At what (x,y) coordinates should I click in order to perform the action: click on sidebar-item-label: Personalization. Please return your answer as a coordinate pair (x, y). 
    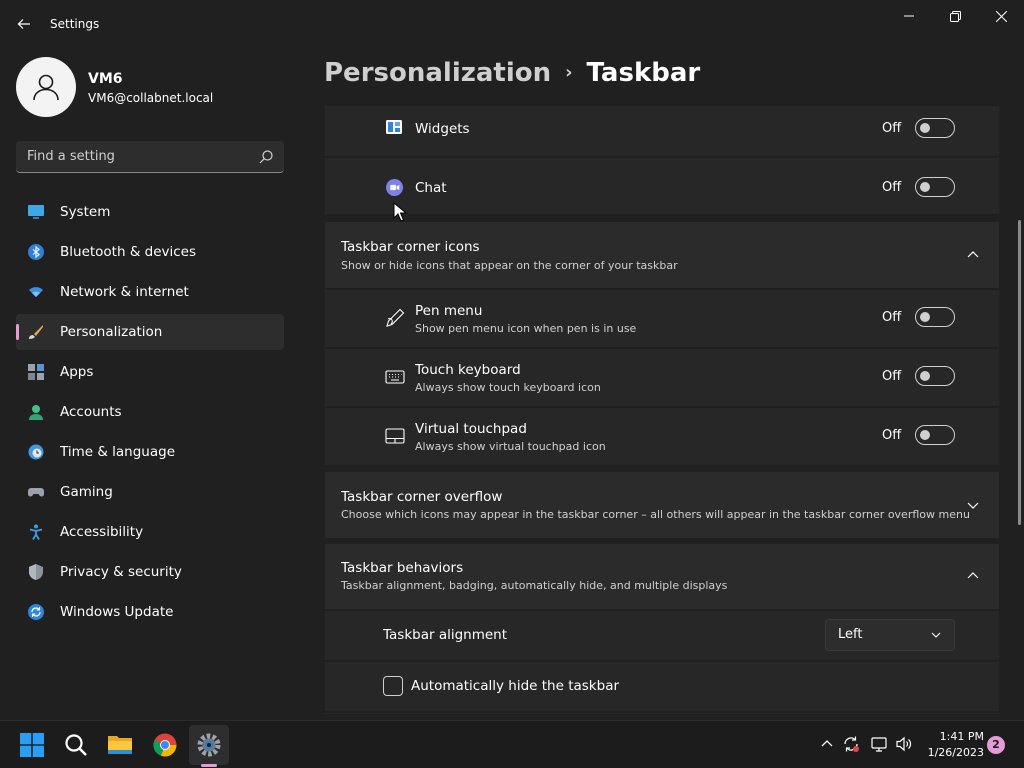
    Looking at the image, I should click on (111, 332).